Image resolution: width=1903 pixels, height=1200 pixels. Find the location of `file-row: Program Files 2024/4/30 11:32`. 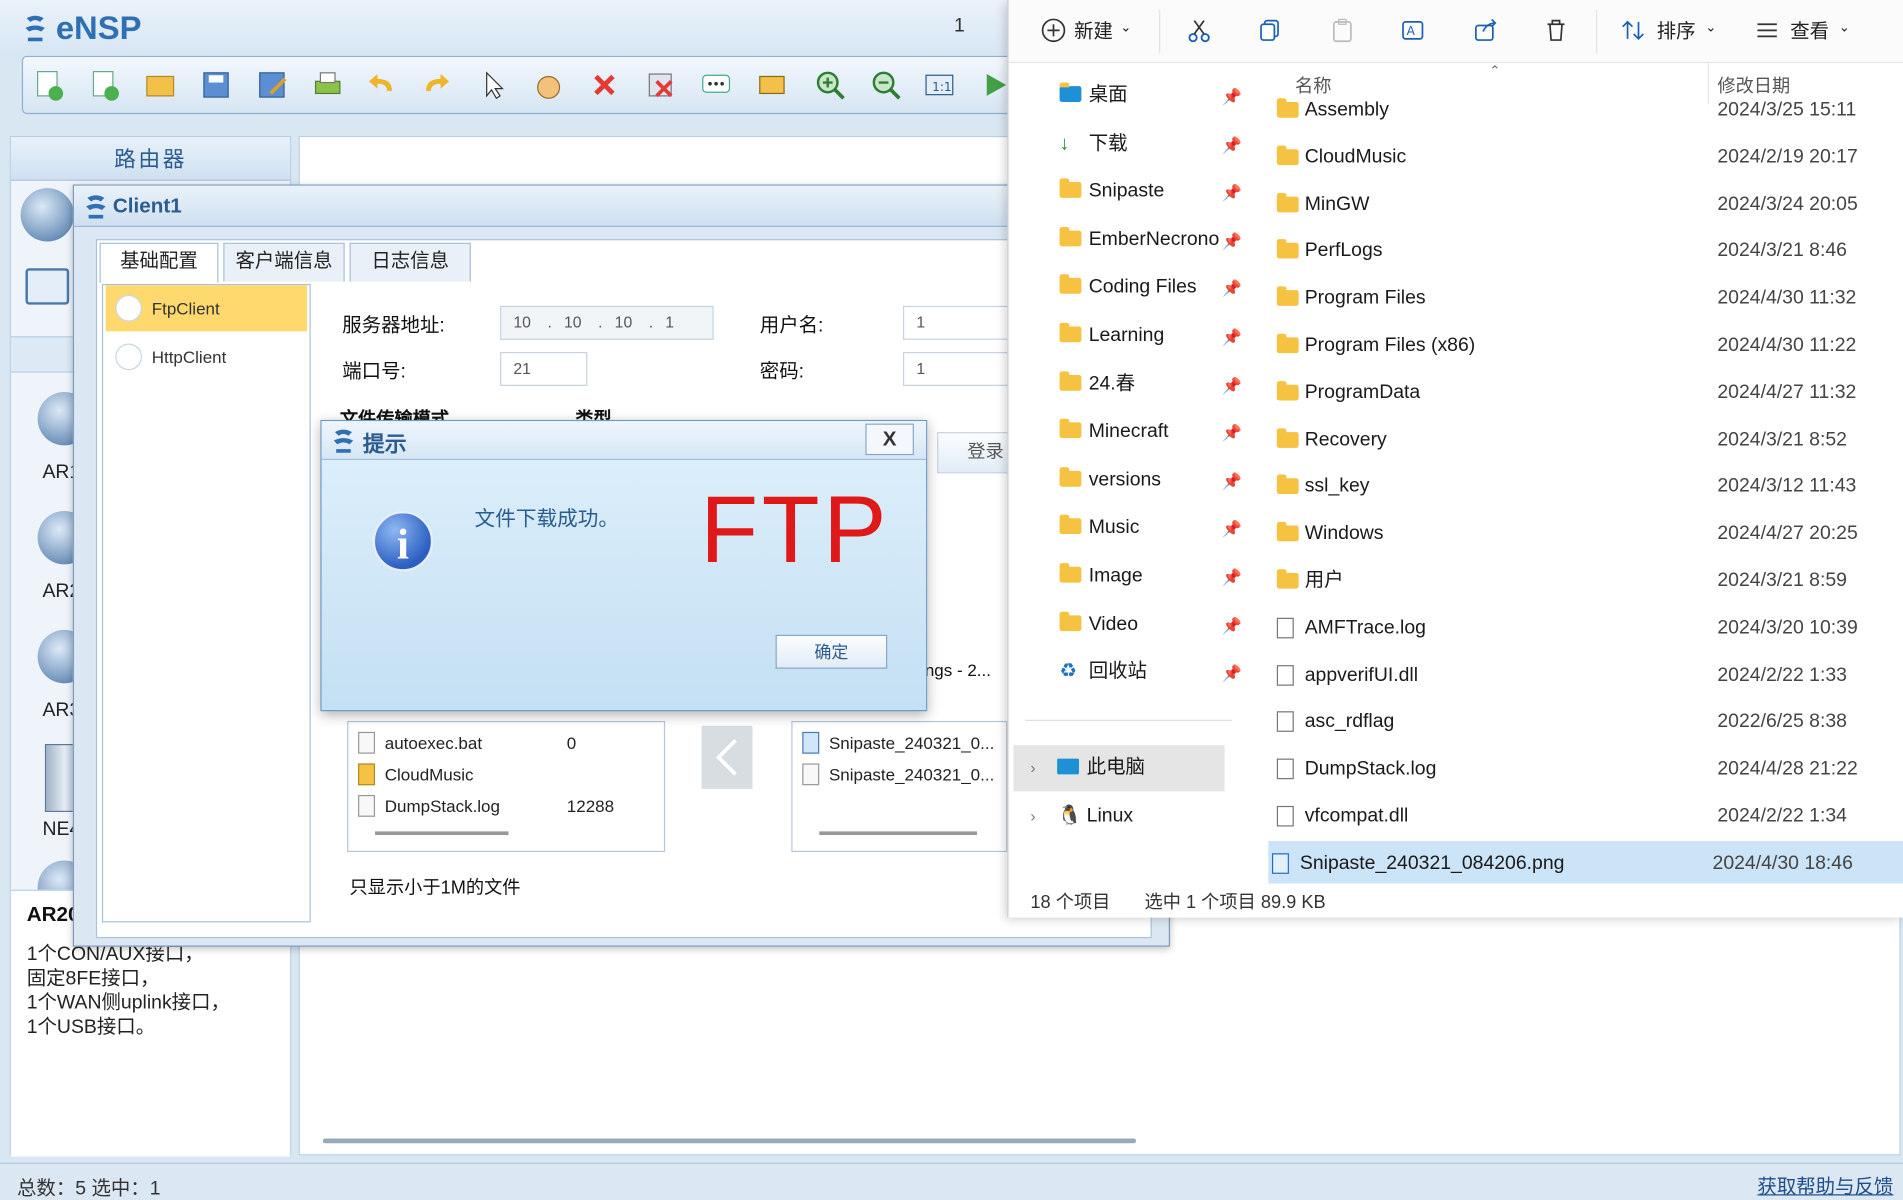

file-row: Program Files 2024/4/30 11:32 is located at coordinates (1588, 299).